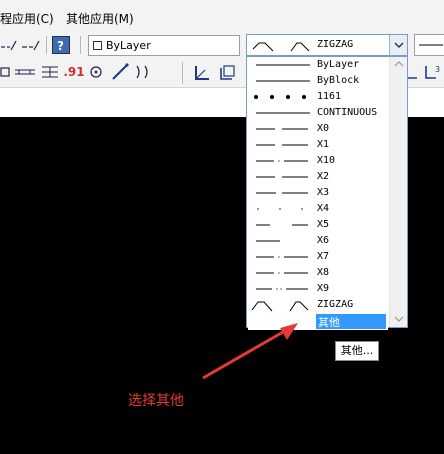 This screenshot has height=454, width=444. I want to click on dropdown-item-label: ByBlock, so click(338, 80).